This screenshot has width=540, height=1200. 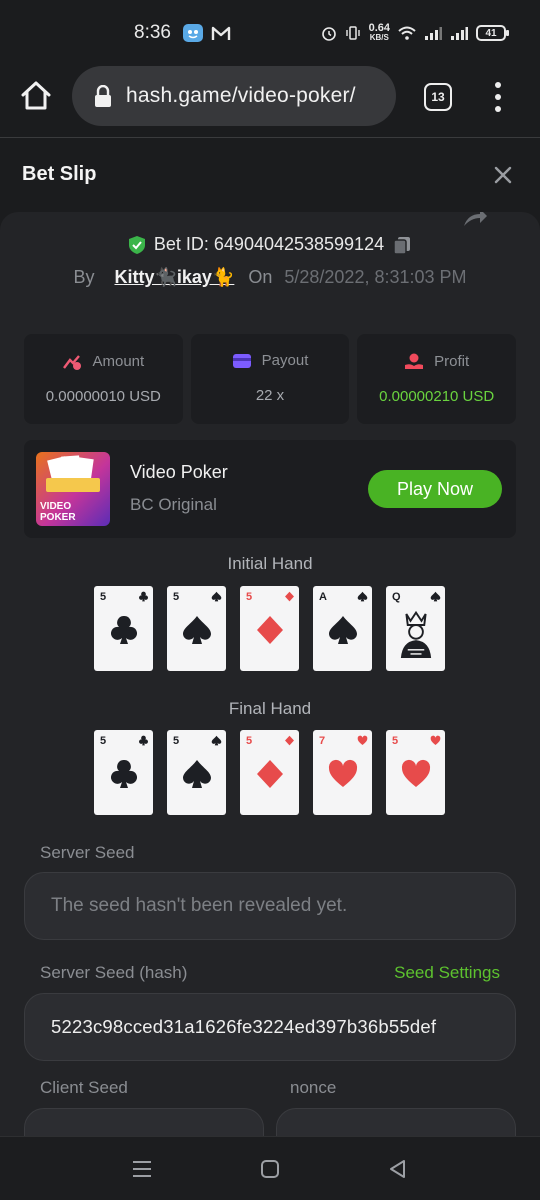 I want to click on lock-icon, so click(x=103, y=96).